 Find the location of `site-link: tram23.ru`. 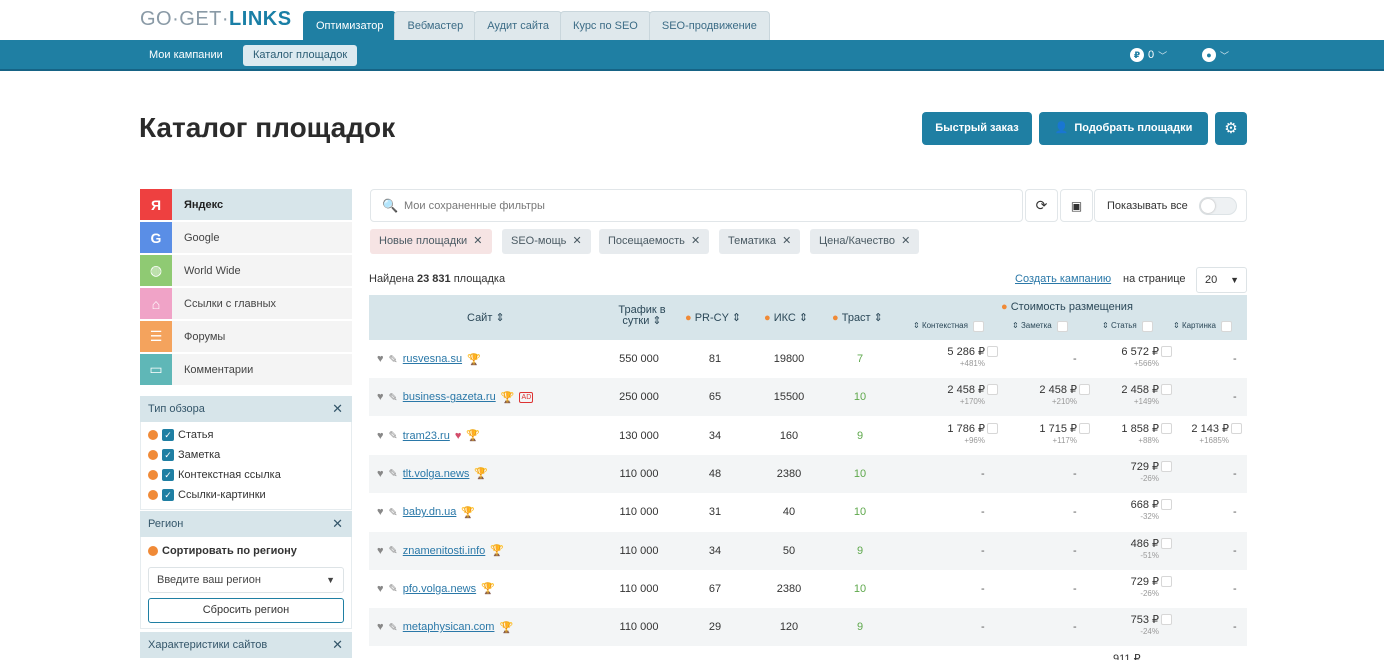

site-link: tram23.ru is located at coordinates (426, 436).